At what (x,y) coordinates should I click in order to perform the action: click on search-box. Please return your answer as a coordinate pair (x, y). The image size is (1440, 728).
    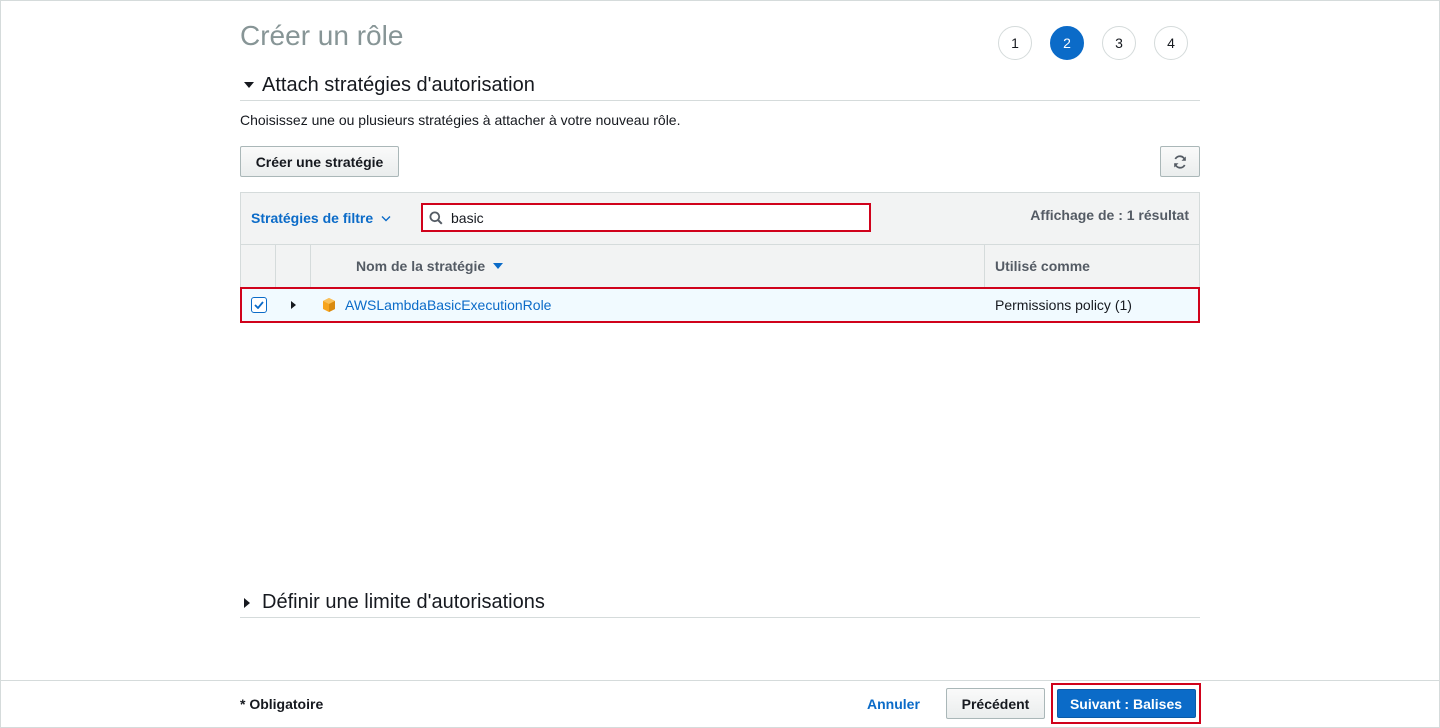
    Looking at the image, I should click on (646, 217).